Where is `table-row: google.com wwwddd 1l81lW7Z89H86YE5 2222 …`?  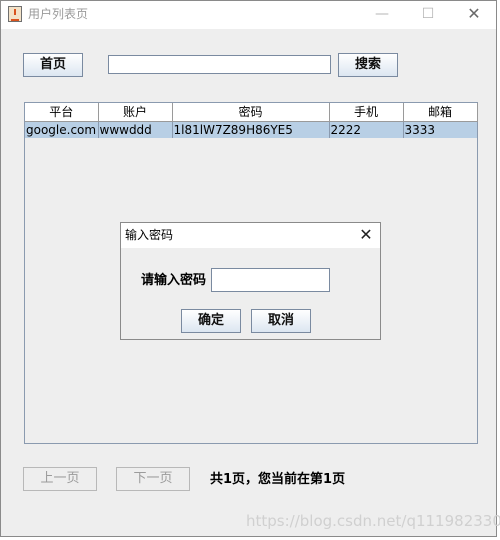 table-row: google.com wwwddd 1l81lW7Z89H86YE5 2222 … is located at coordinates (251, 129).